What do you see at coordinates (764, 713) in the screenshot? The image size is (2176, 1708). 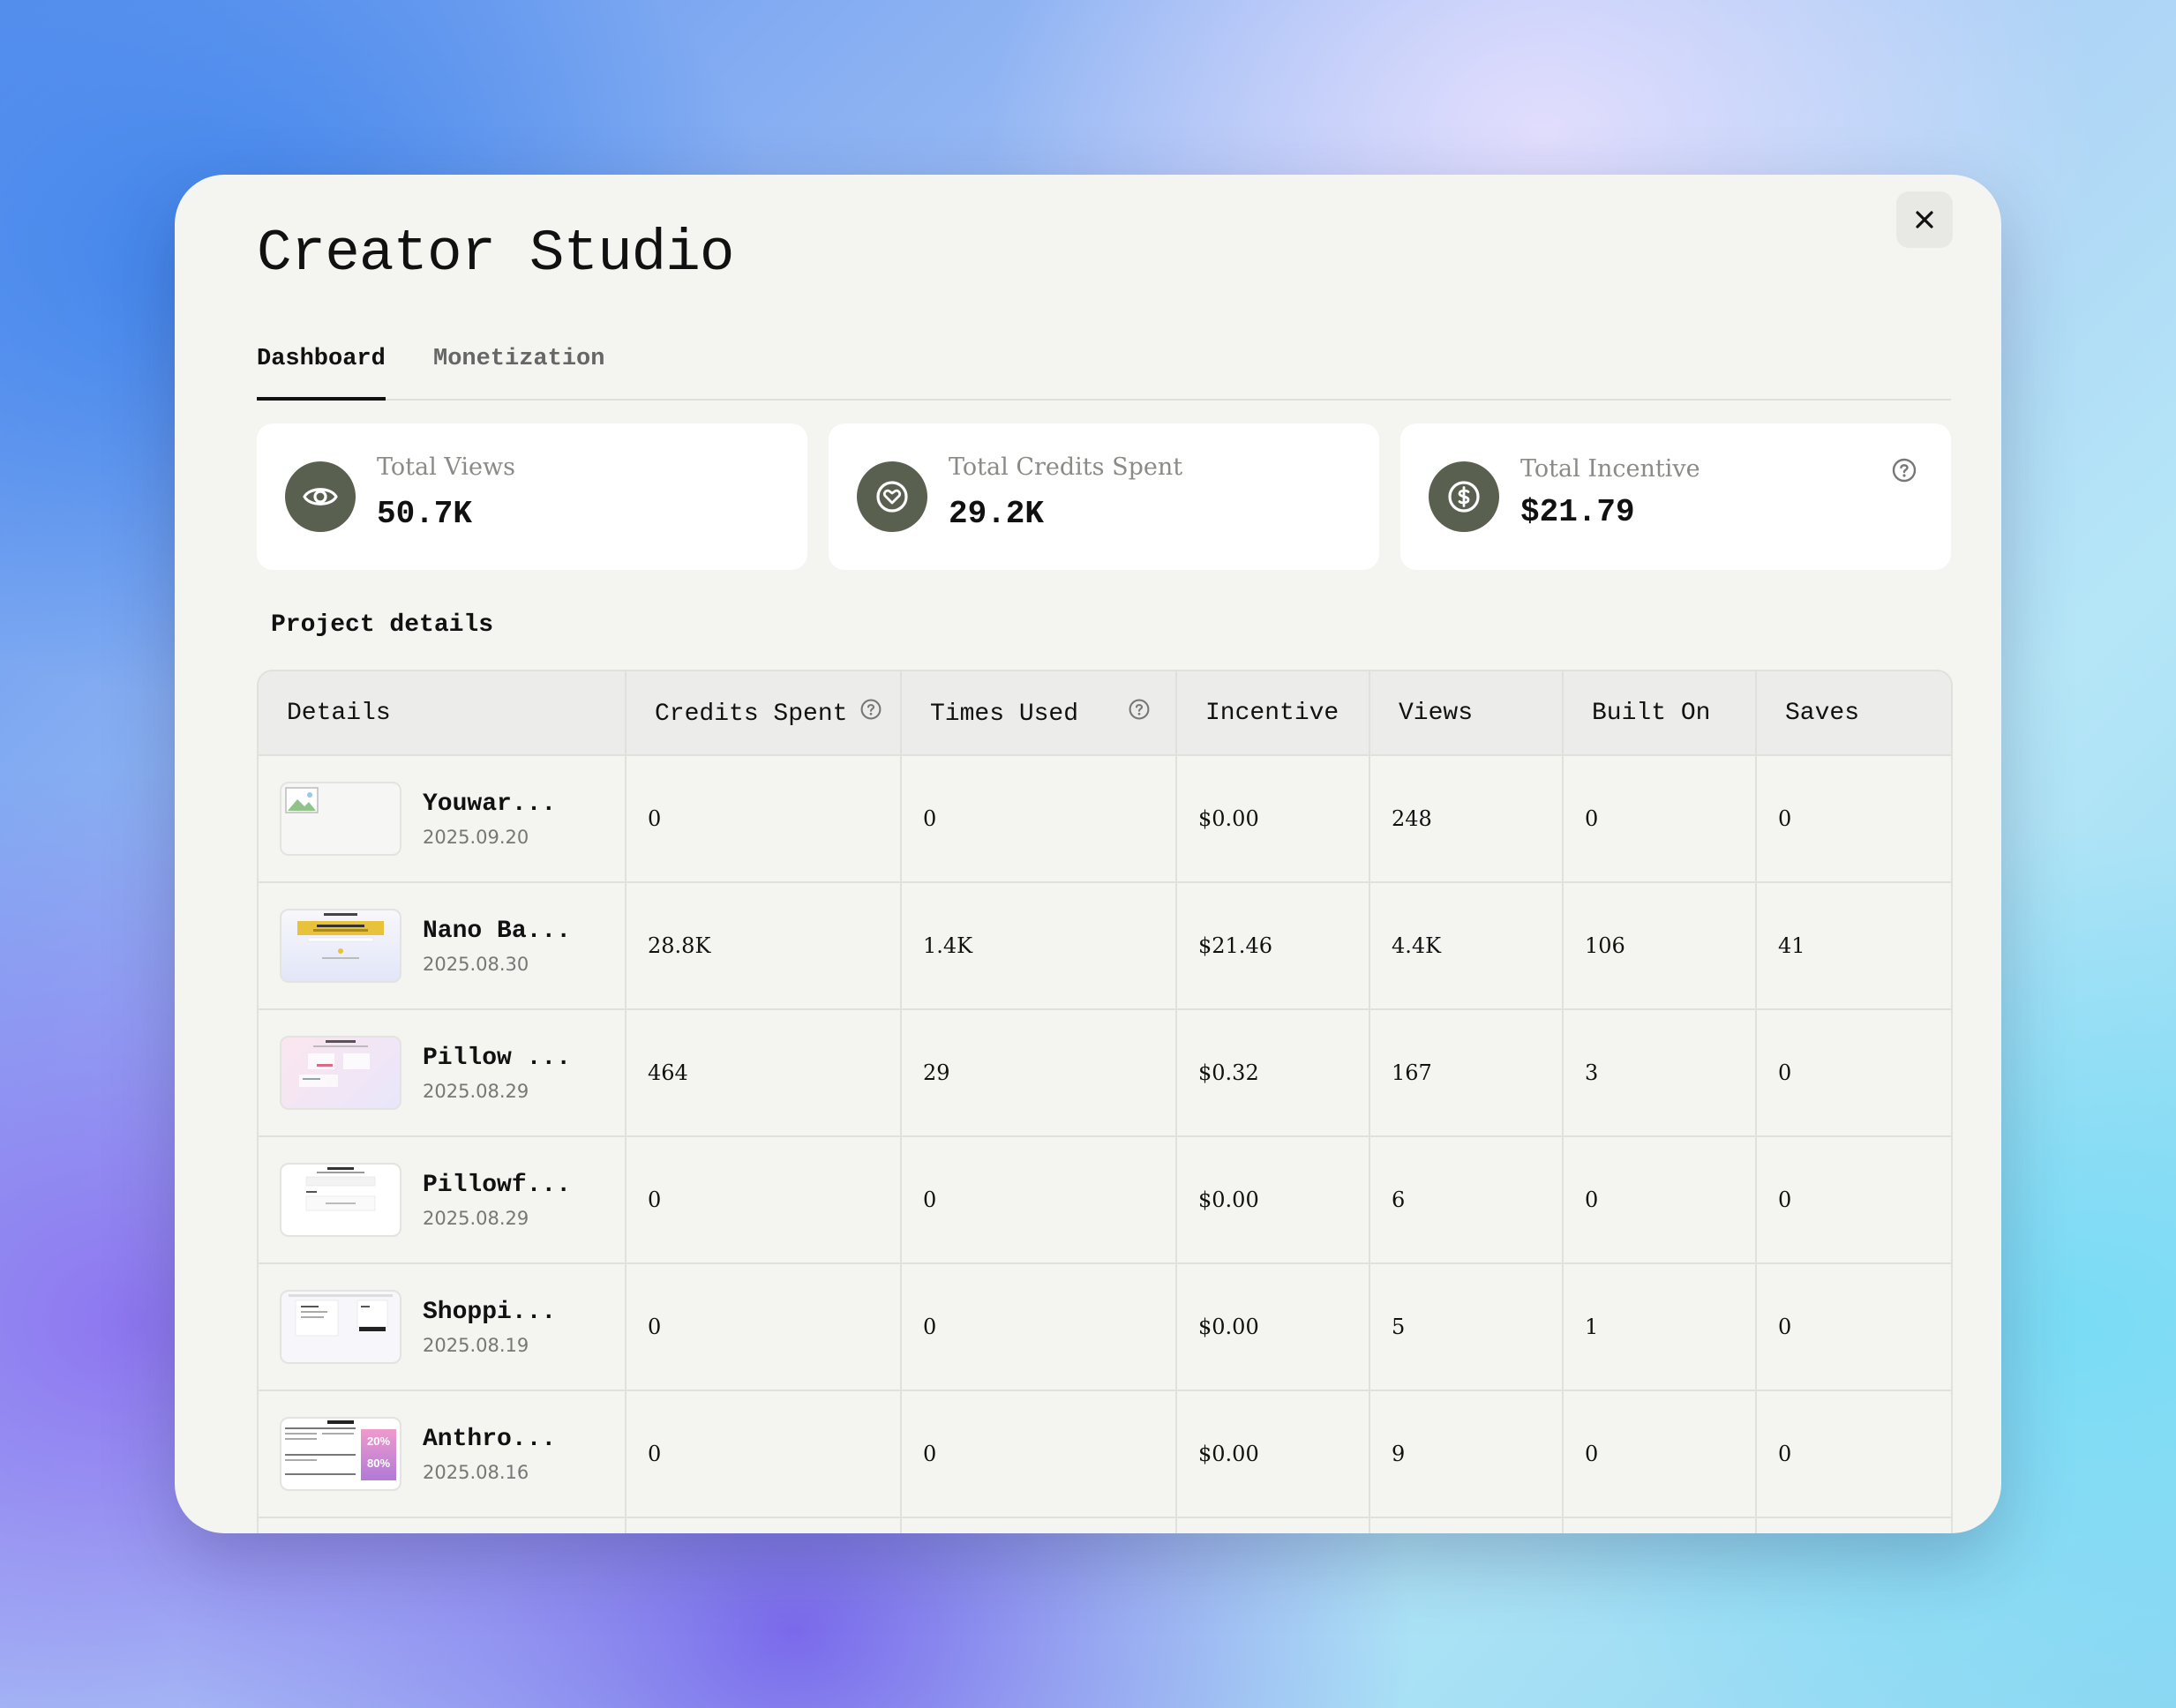 I see `column-header-credits-spent: Credits Spent` at bounding box center [764, 713].